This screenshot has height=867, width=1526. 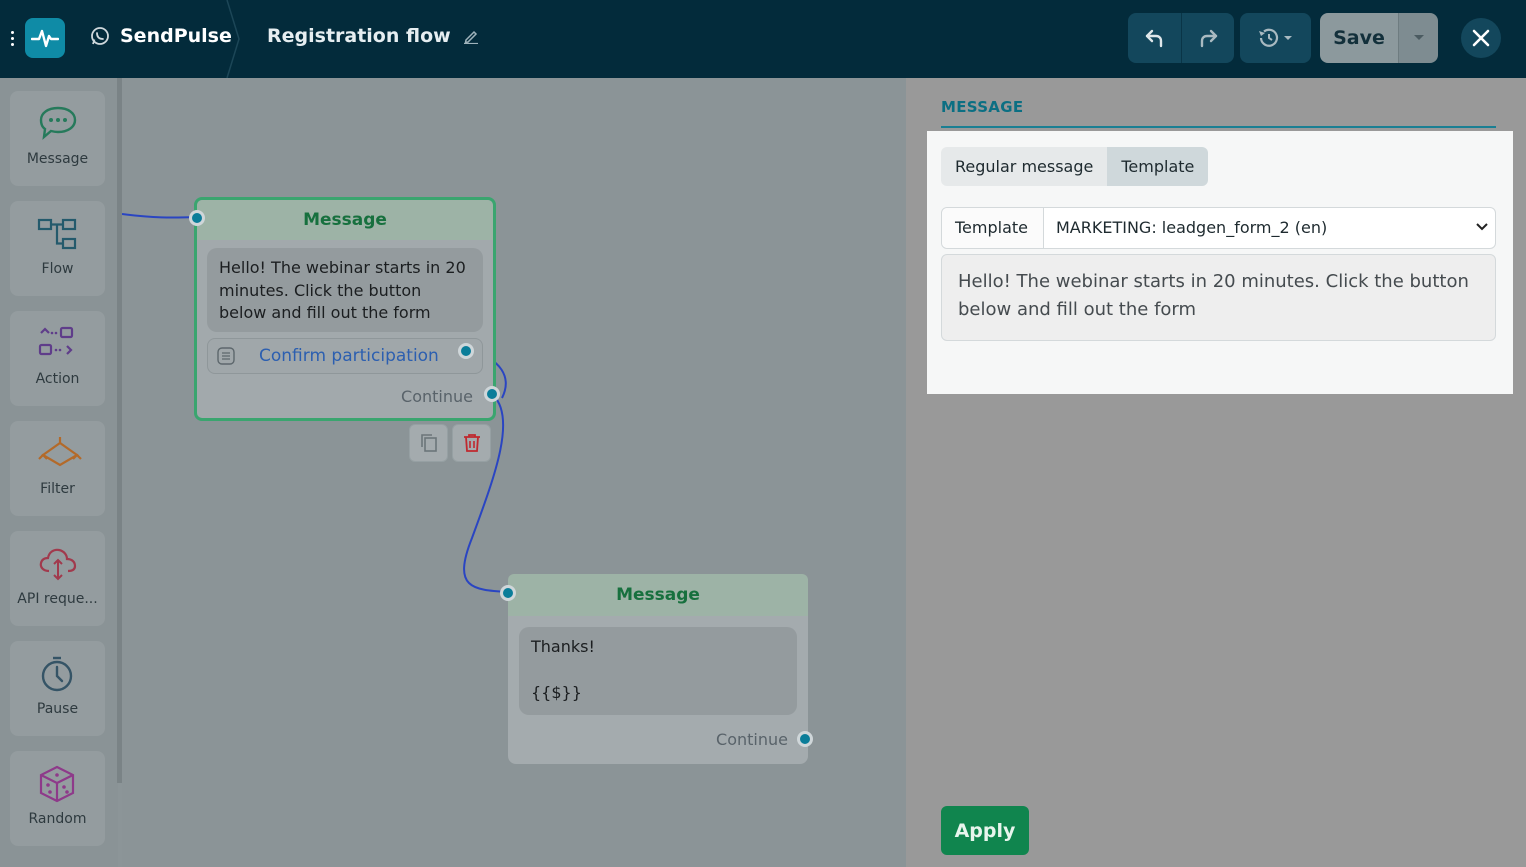 I want to click on copy-icon, so click(x=428, y=443).